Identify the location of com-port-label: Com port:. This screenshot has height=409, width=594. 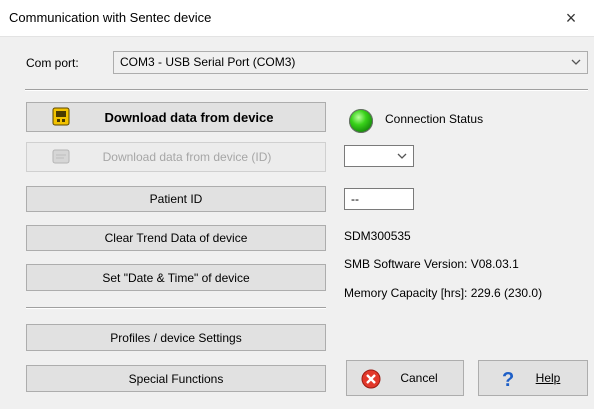
(52, 63).